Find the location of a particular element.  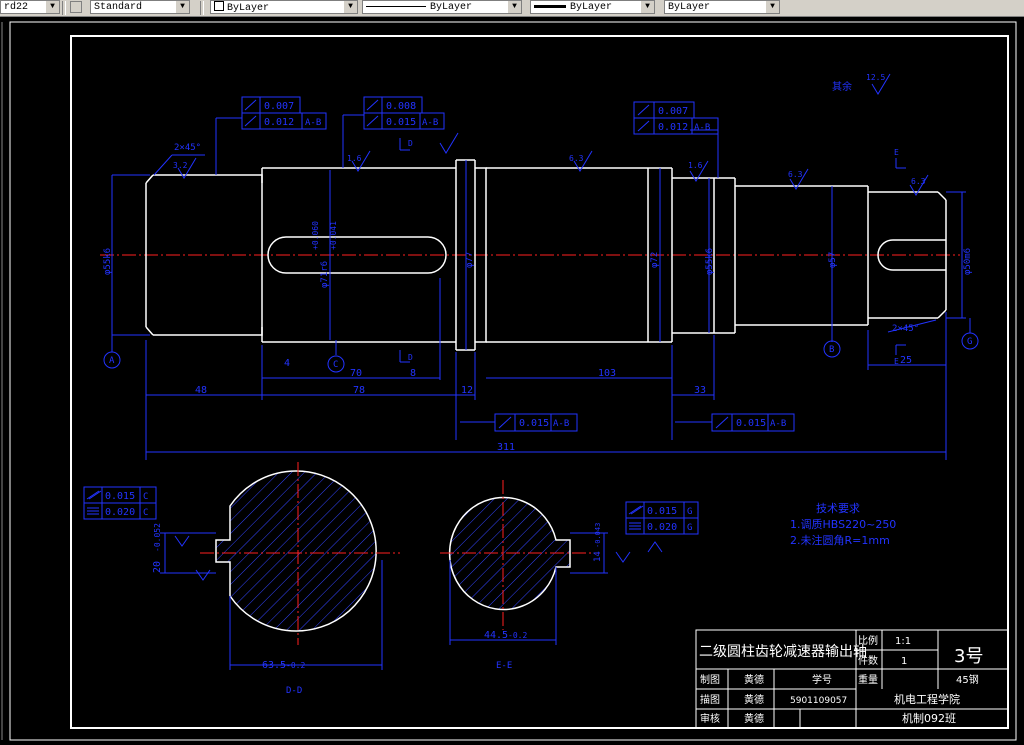

section-d-width-tol: -0.2 is located at coordinates (295, 665).